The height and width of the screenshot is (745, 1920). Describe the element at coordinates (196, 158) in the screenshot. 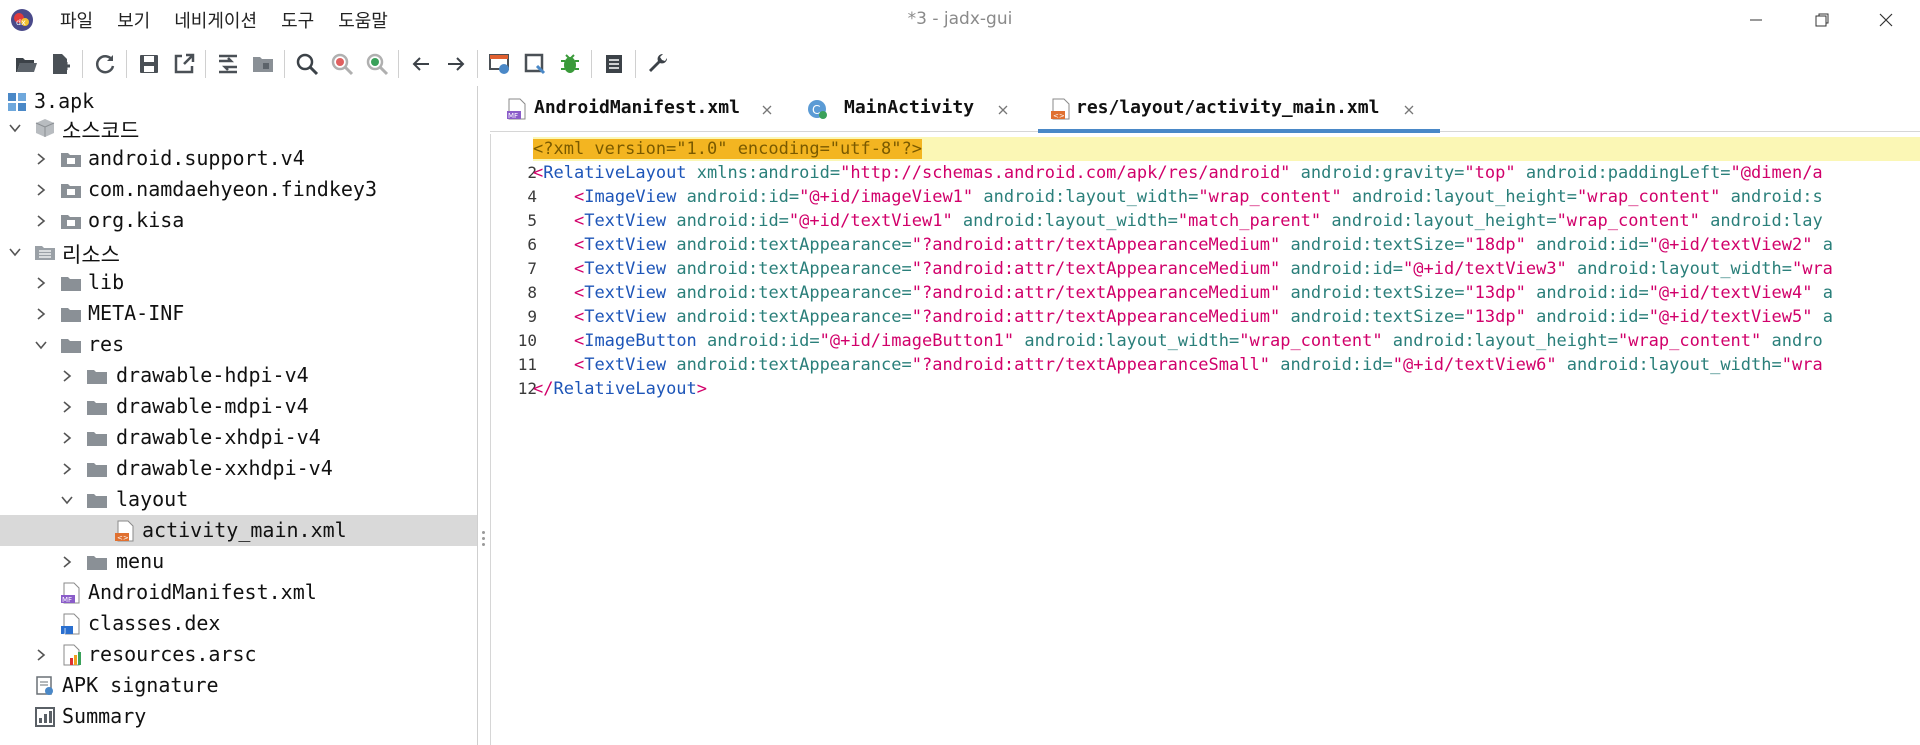

I see `tree-item-label: android.support.v4` at that location.